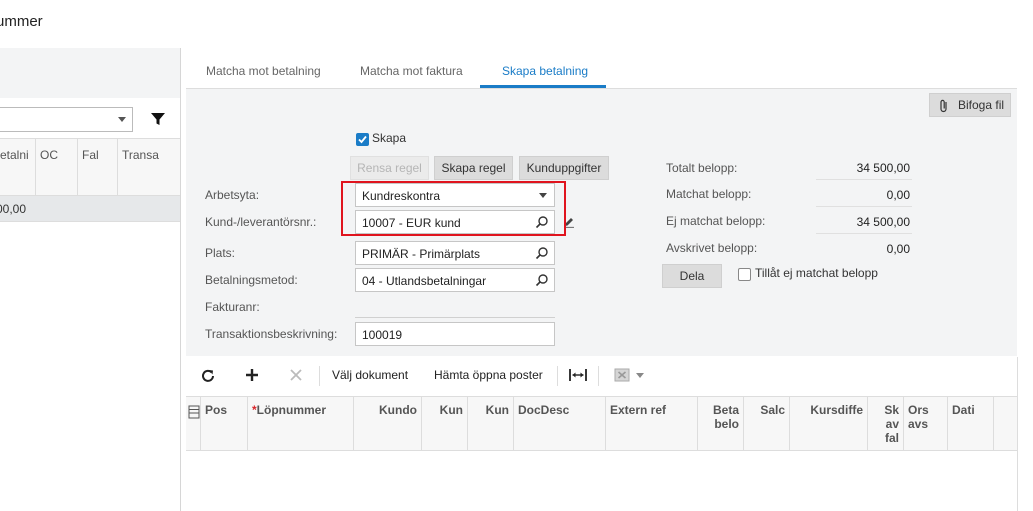 This screenshot has width=1033, height=511. I want to click on grid-toolbar: Välj dokument Hämta öppna poster, so click(601, 376).